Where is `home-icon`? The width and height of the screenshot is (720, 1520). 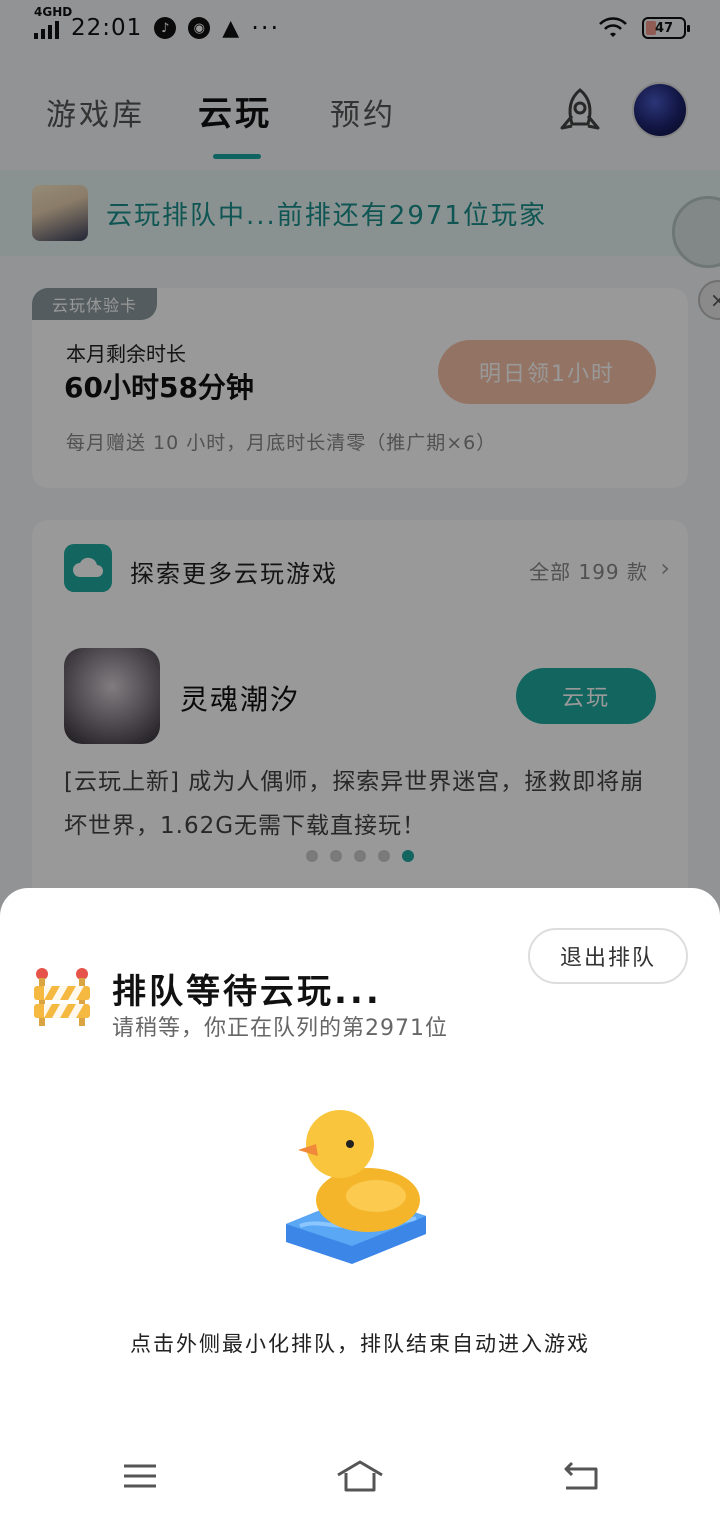 home-icon is located at coordinates (360, 1476).